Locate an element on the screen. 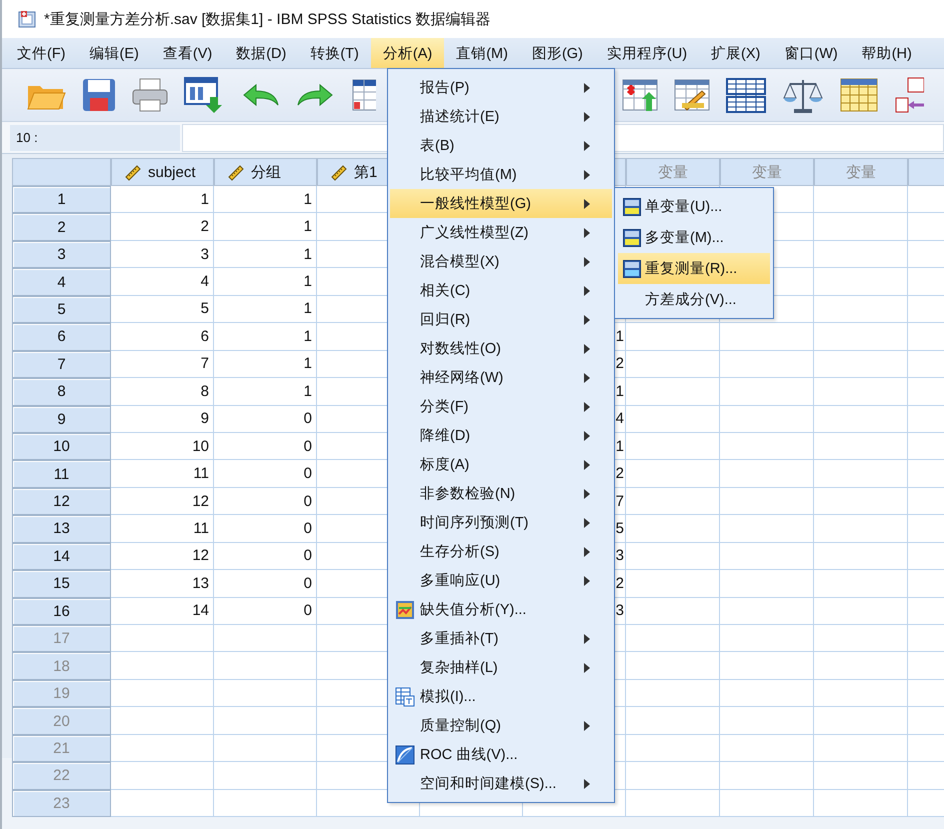 The width and height of the screenshot is (944, 829). table-cell: 8 is located at coordinates (162, 392).